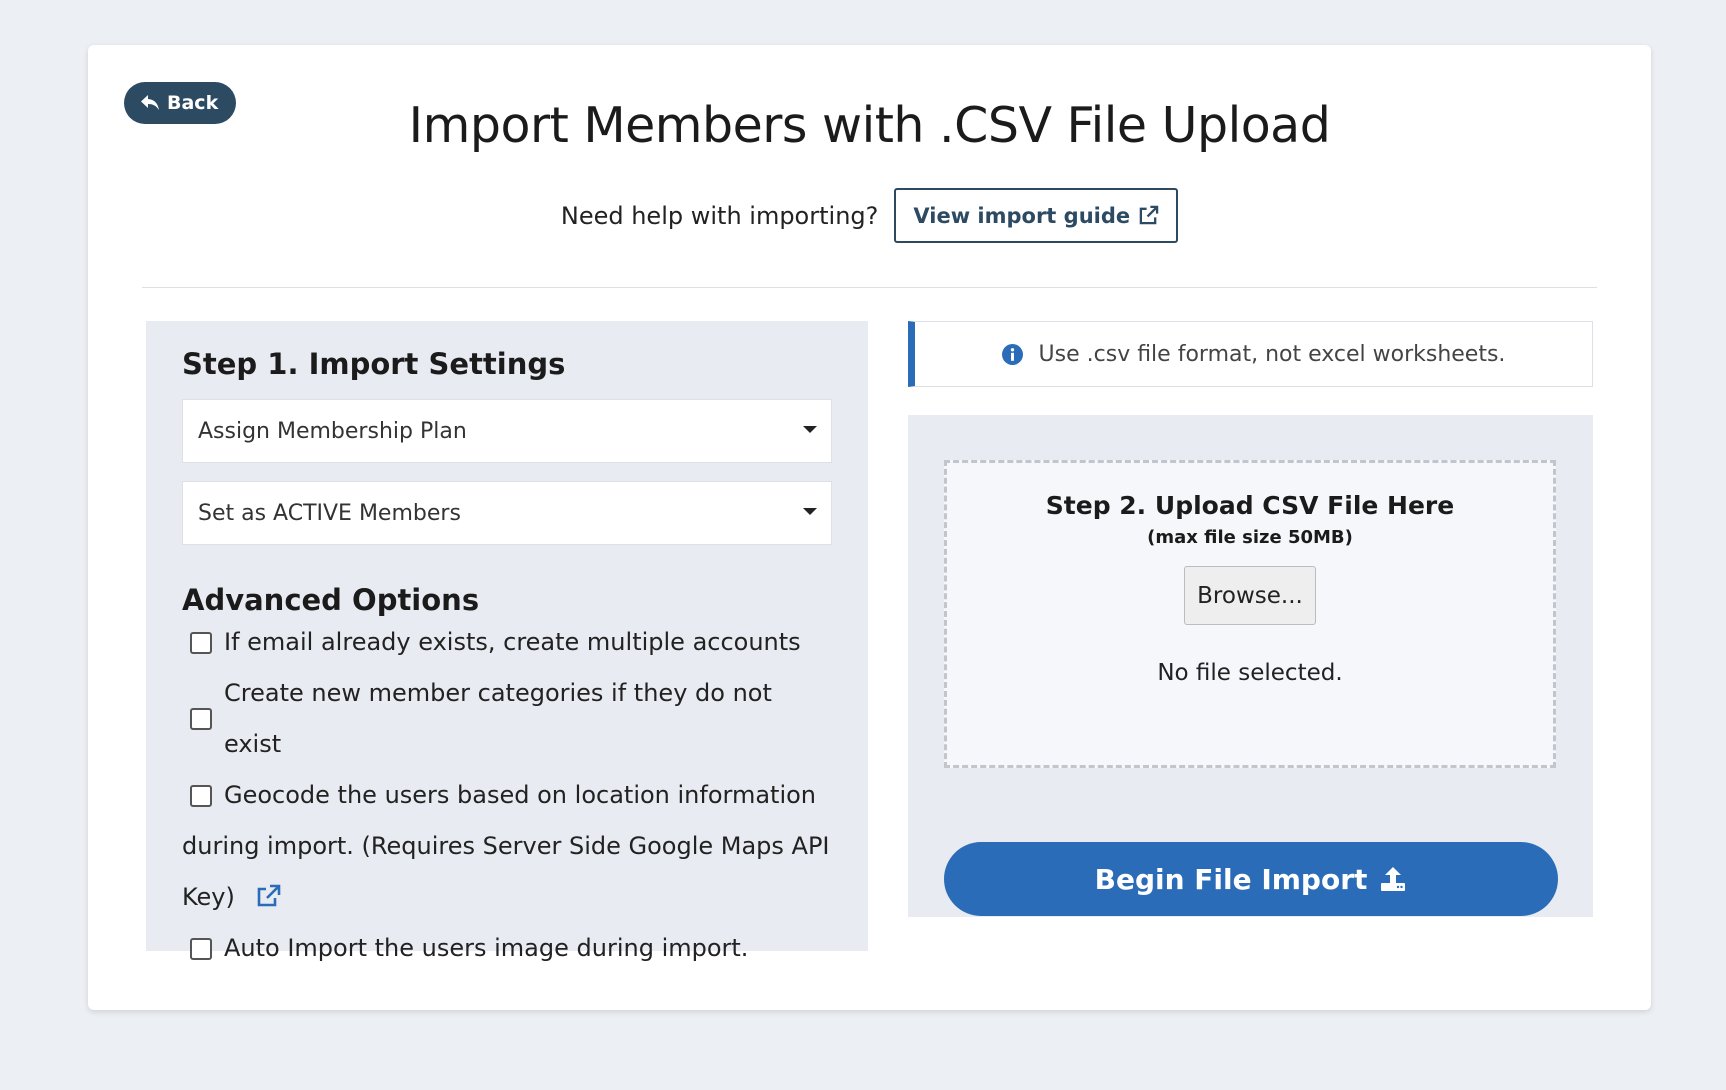 The height and width of the screenshot is (1090, 1726). What do you see at coordinates (201, 795) in the screenshot?
I see `geocode-checkbox` at bounding box center [201, 795].